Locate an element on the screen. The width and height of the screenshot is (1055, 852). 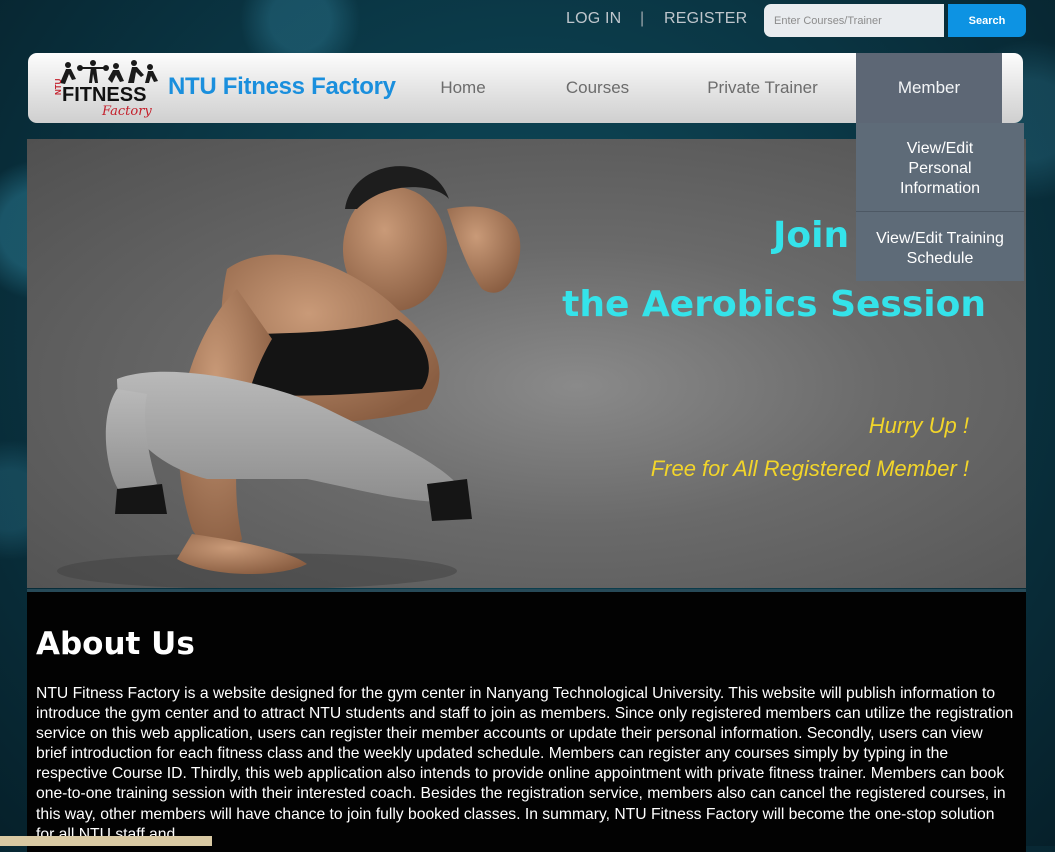
dropdown-item-training-schedule: View/Edit Training Schedule is located at coordinates (940, 246).